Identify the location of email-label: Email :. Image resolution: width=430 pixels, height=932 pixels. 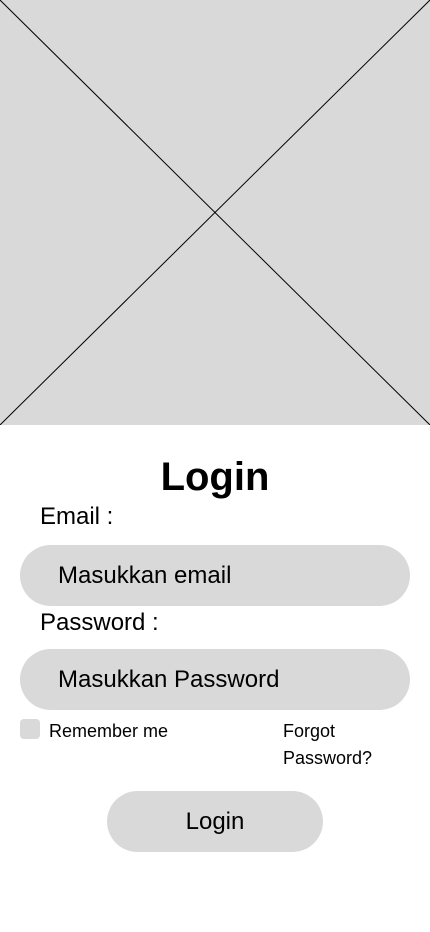
(77, 516).